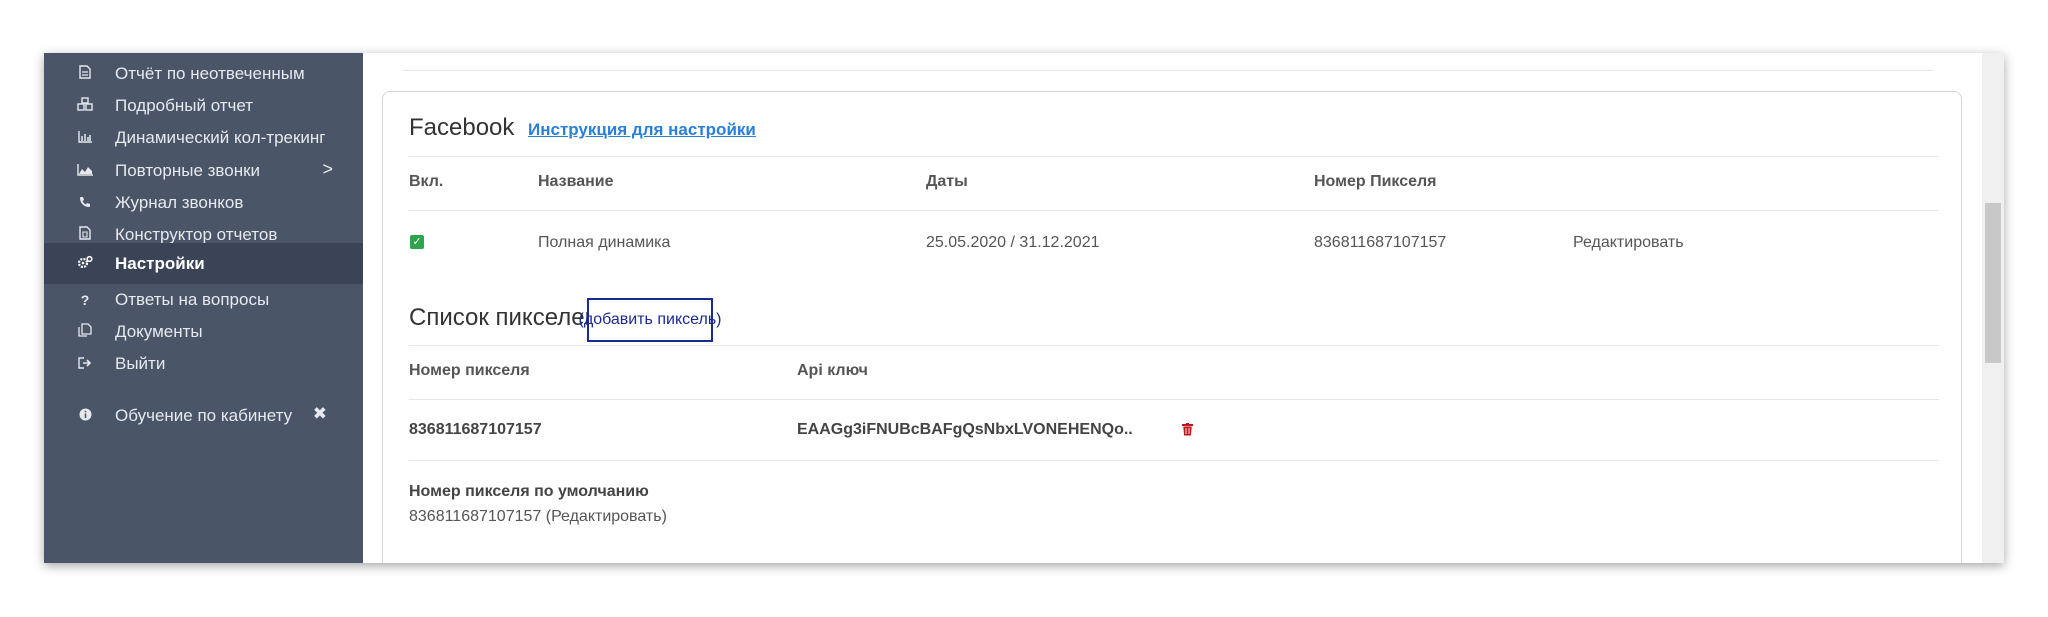  Describe the element at coordinates (196, 234) in the screenshot. I see `sidebar-item-label: Конструктор отчетов` at that location.